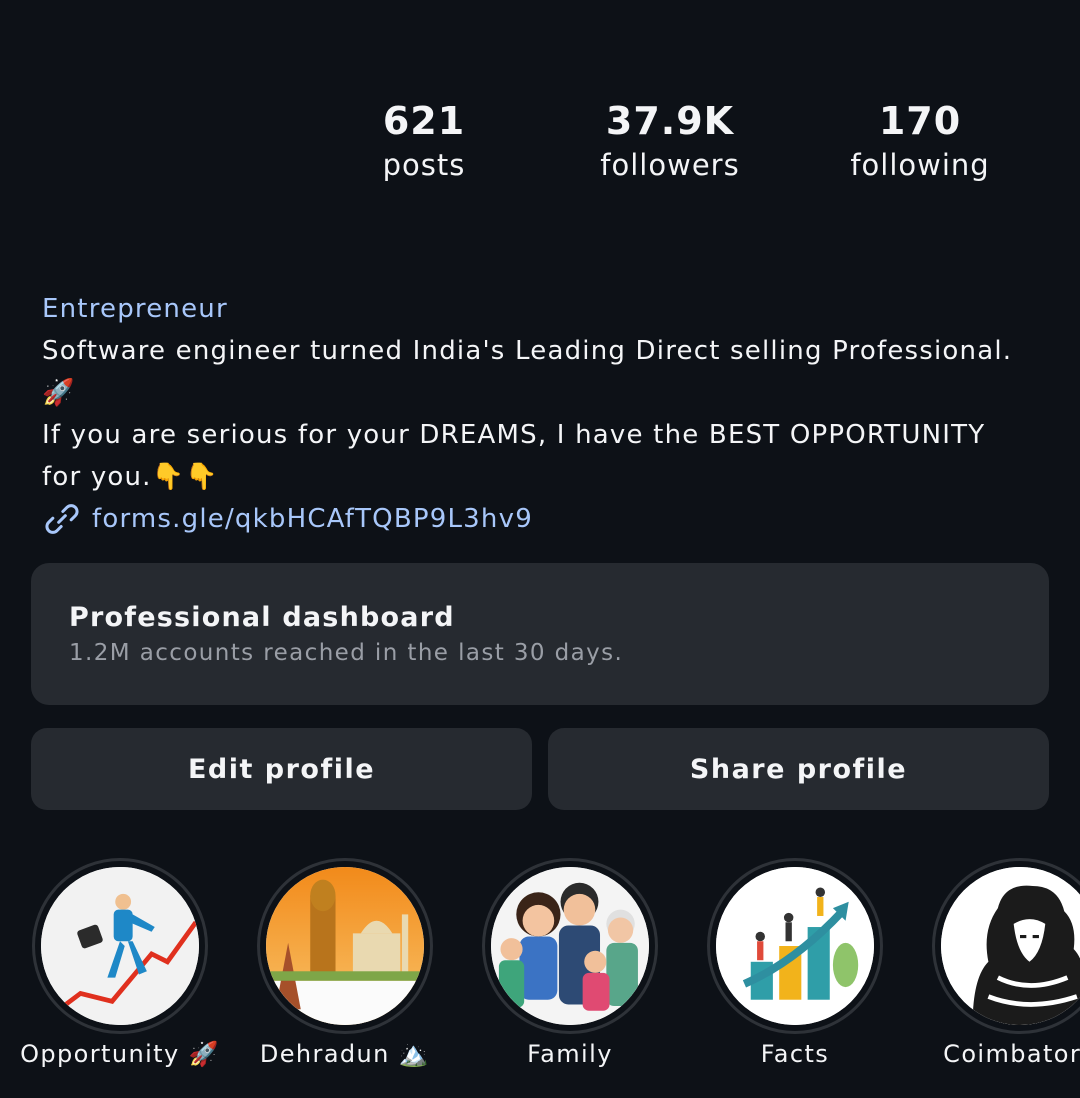  I want to click on bio-link-text: forms.gle/qkbHCAfTQBP9L3hv9, so click(312, 519).